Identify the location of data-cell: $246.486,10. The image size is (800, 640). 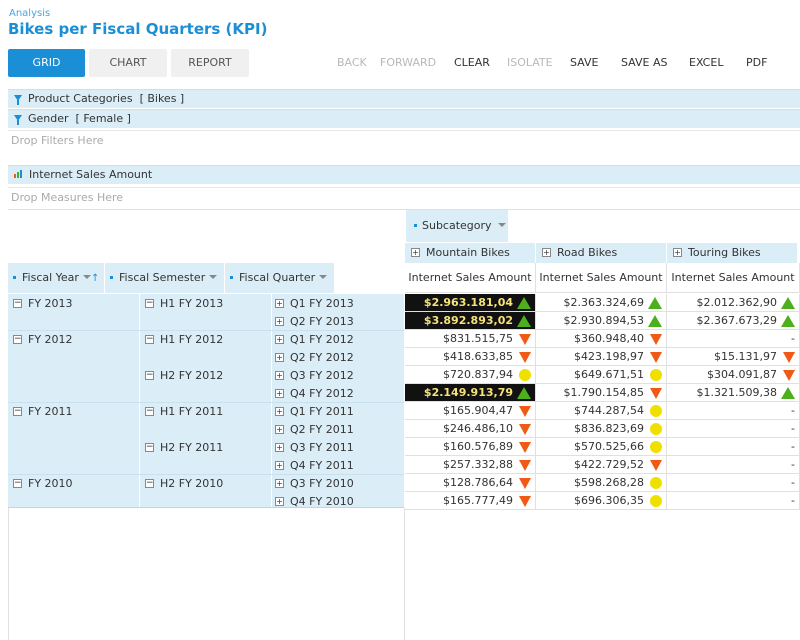
(470, 429).